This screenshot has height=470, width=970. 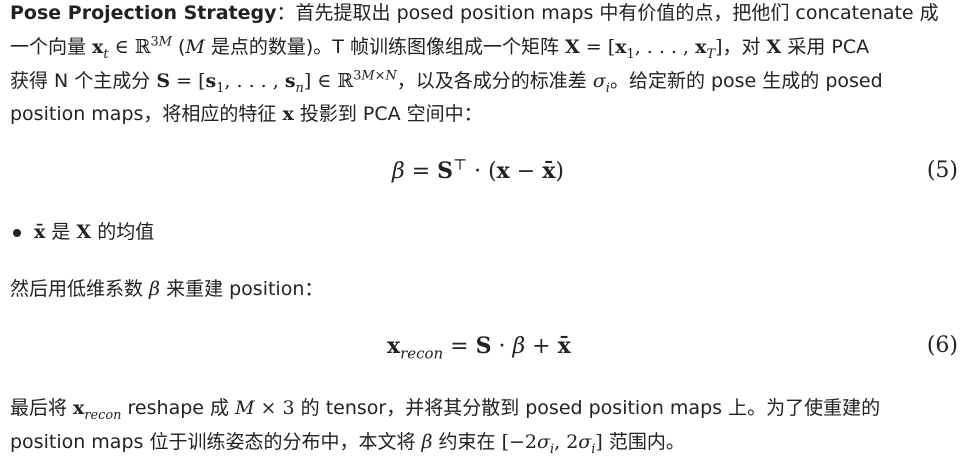 What do you see at coordinates (17, 233) in the screenshot?
I see `bullet-dot` at bounding box center [17, 233].